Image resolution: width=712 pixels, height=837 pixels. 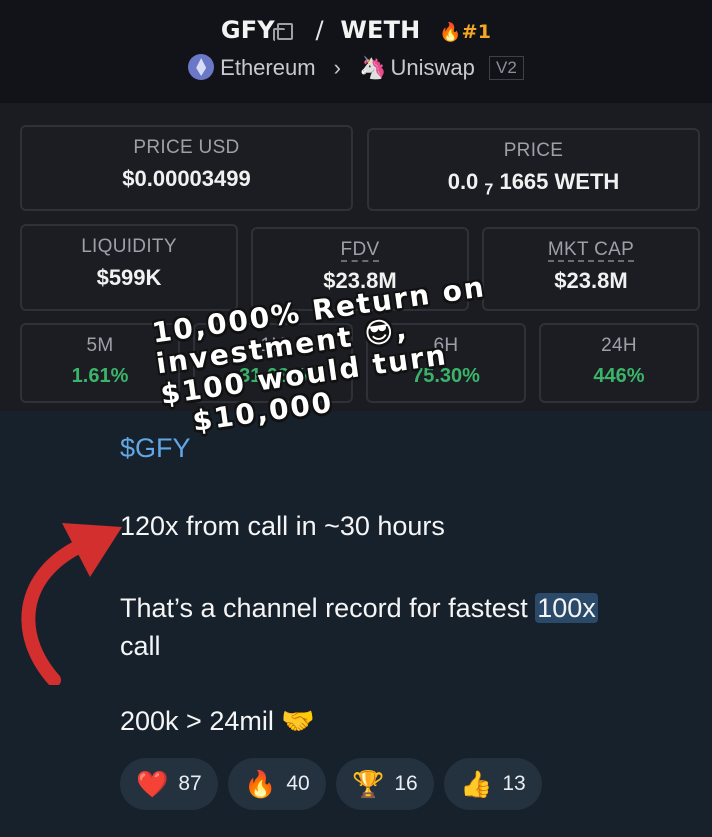 I want to click on fdv-label-text: FDV, so click(x=360, y=250).